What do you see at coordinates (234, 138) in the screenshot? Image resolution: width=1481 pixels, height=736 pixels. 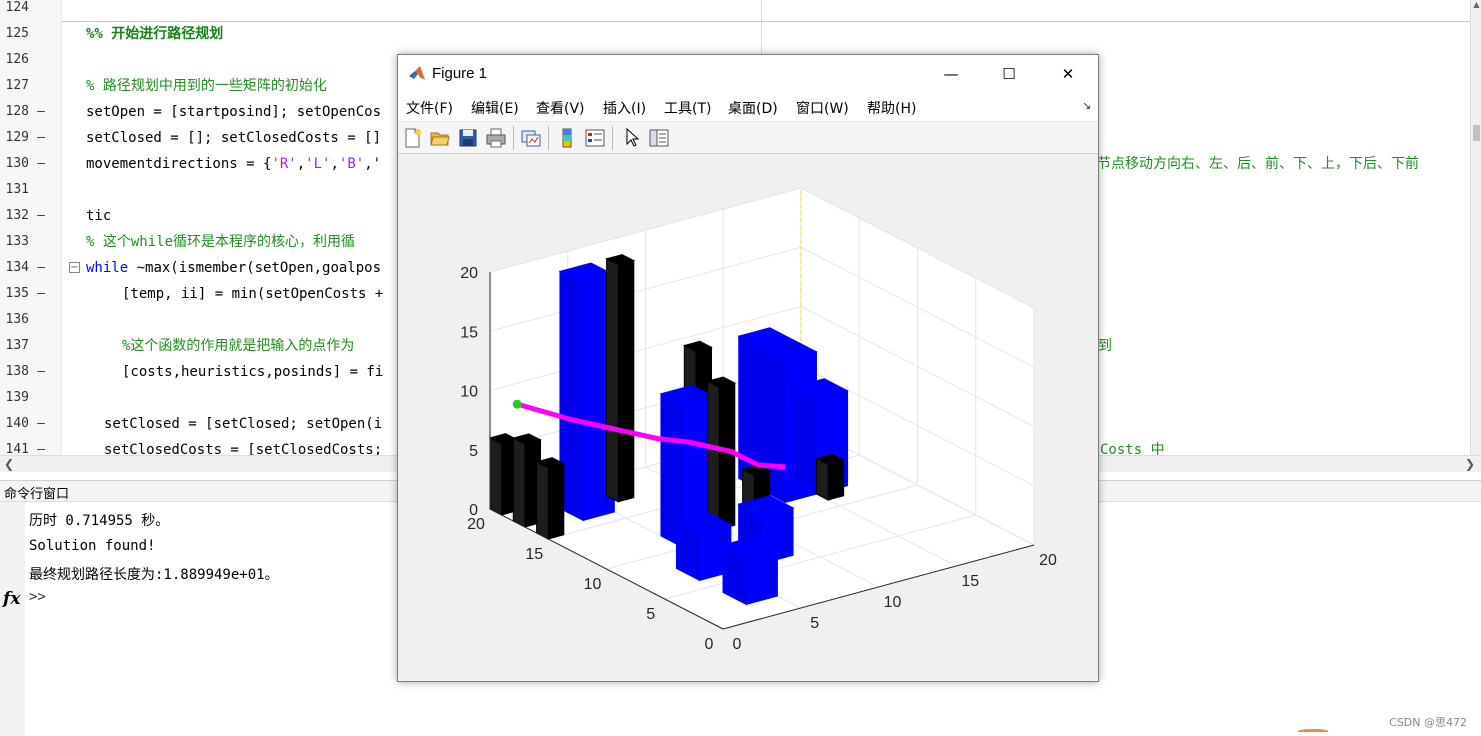 I see `code-text: setClosed = []; setClosedCosts = []` at bounding box center [234, 138].